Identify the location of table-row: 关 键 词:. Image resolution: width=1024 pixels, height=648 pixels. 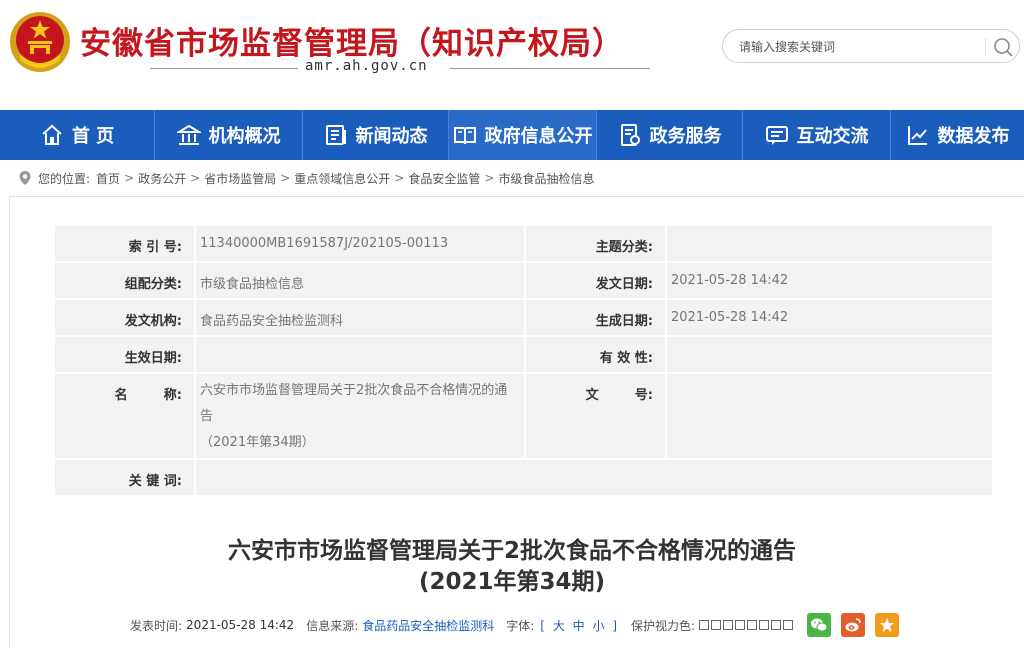
(523, 477).